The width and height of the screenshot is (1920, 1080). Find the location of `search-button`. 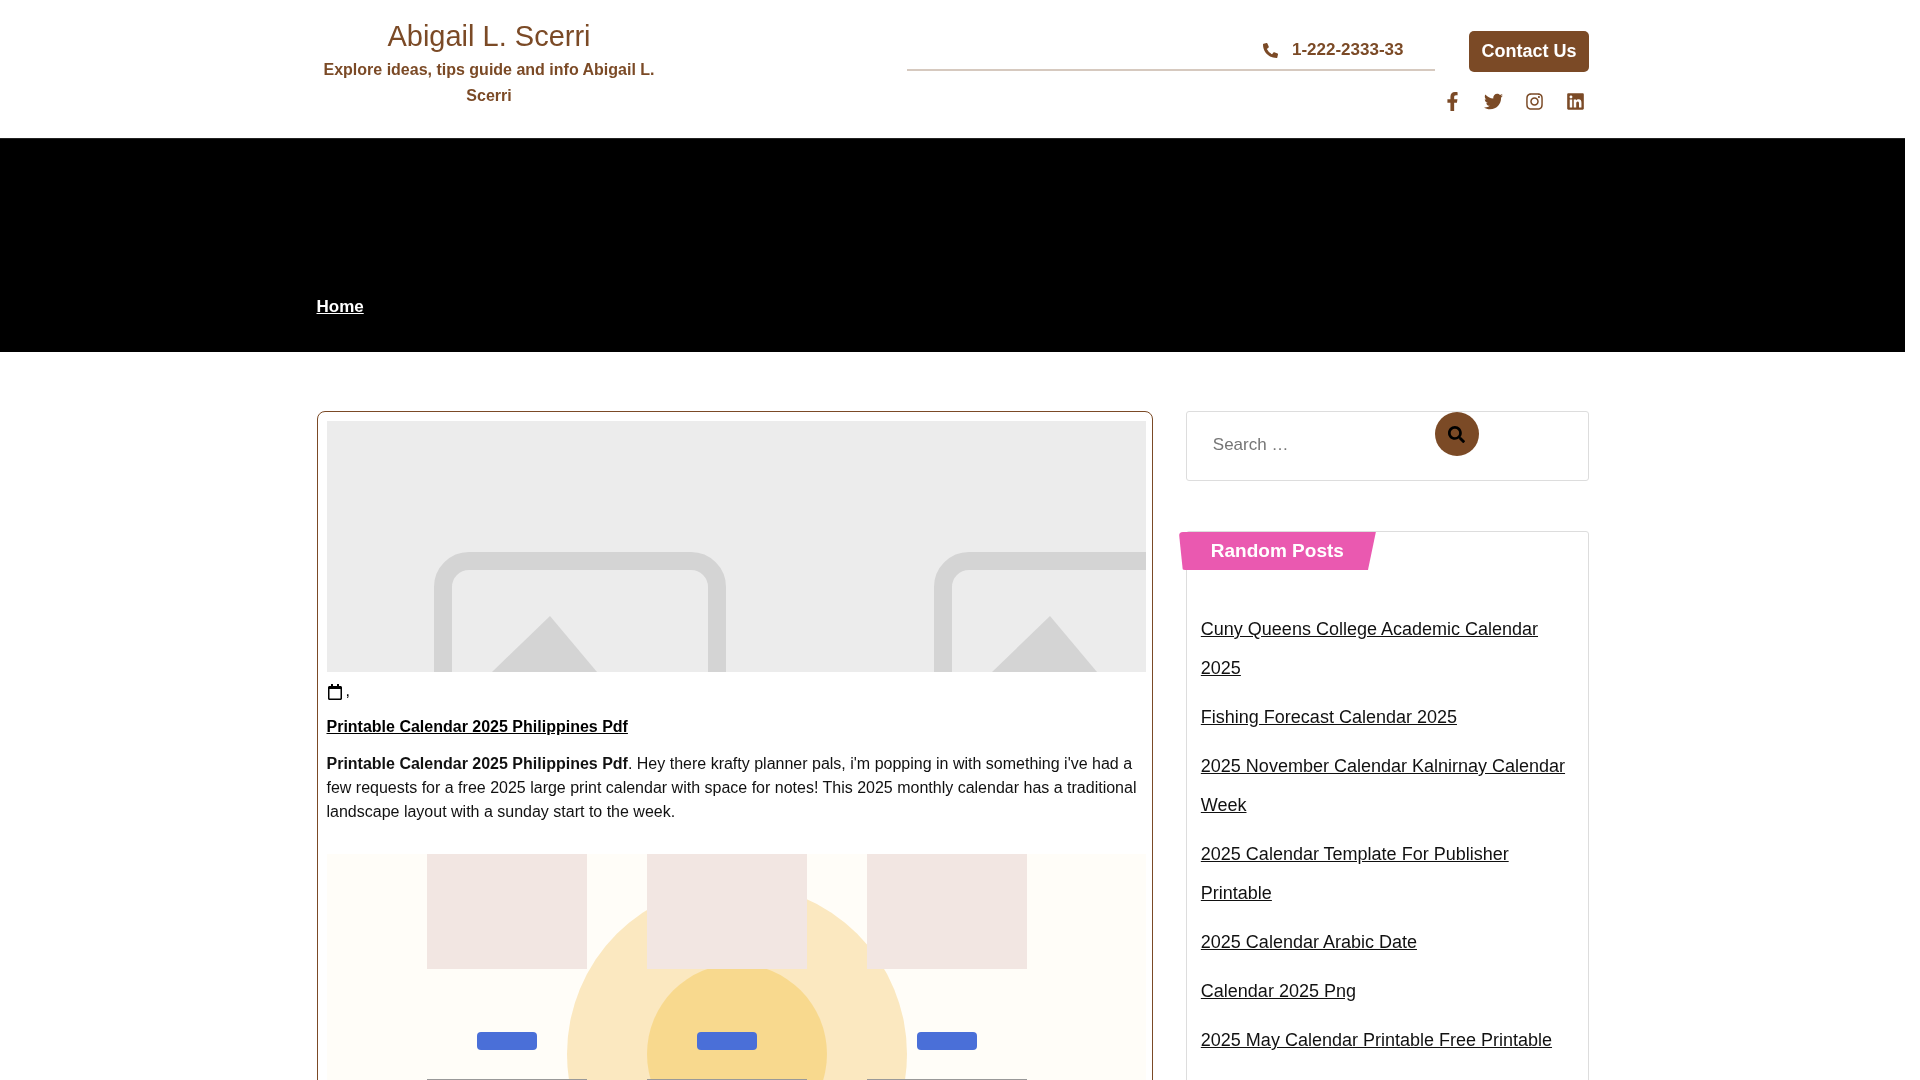

search-button is located at coordinates (1456, 434).